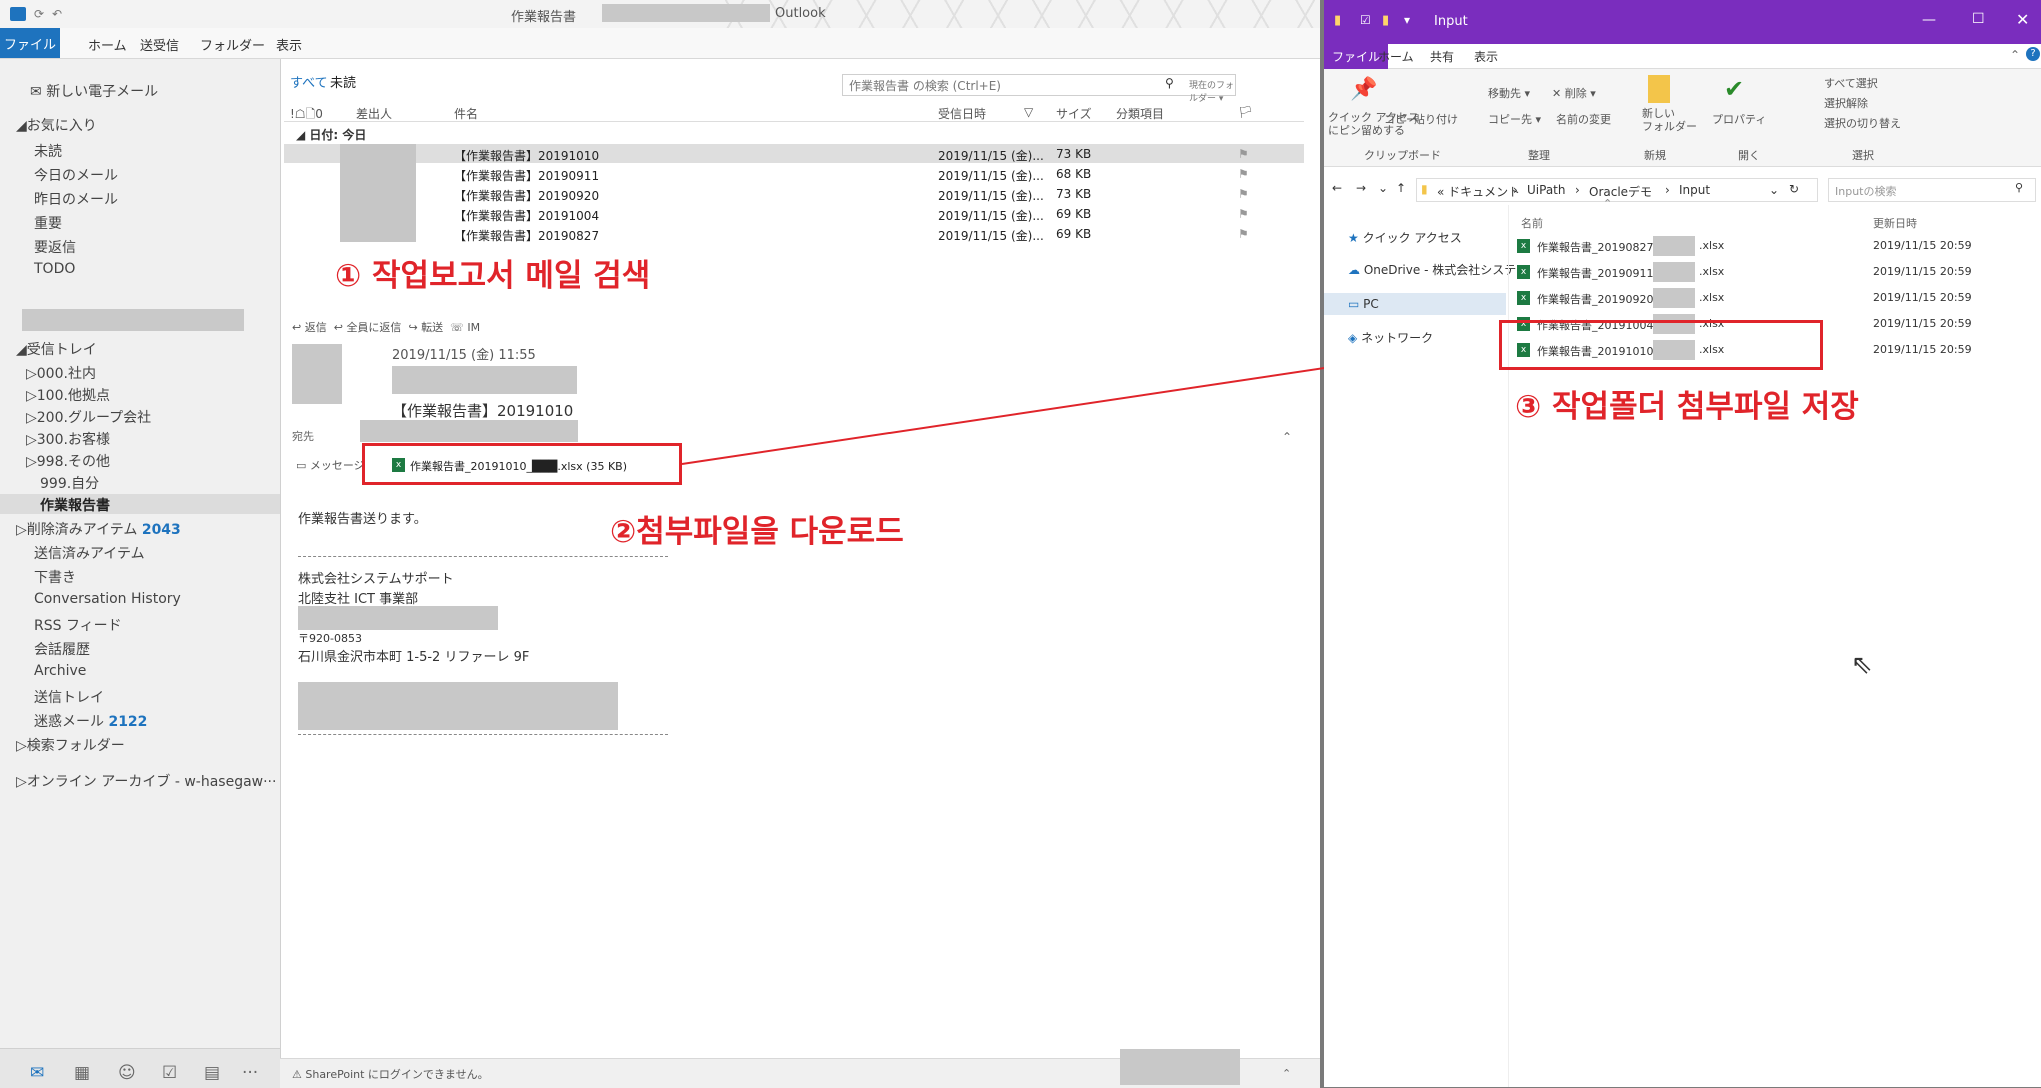 The width and height of the screenshot is (2041, 1088). Describe the element at coordinates (1598, 299) in the screenshot. I see `file-name: 作業報告書_20190920_` at that location.